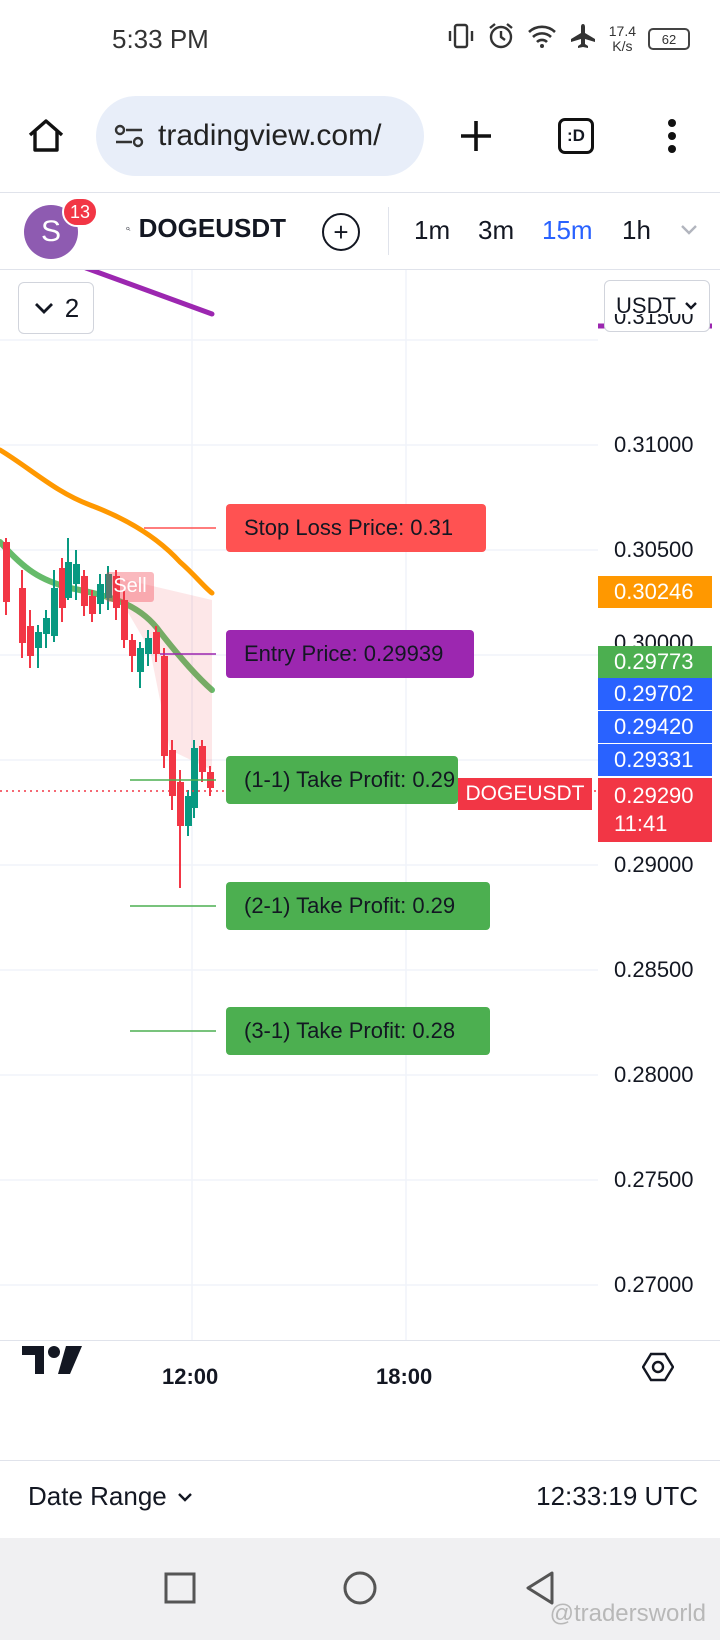  I want to click on battery-icon: 62, so click(669, 39).